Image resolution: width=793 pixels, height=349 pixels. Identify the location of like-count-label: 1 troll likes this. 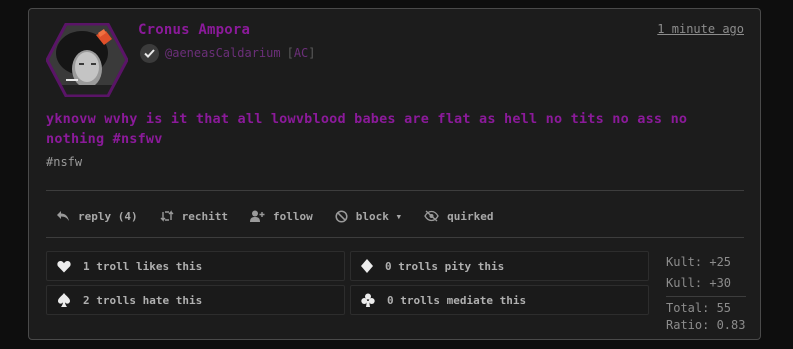
(143, 266).